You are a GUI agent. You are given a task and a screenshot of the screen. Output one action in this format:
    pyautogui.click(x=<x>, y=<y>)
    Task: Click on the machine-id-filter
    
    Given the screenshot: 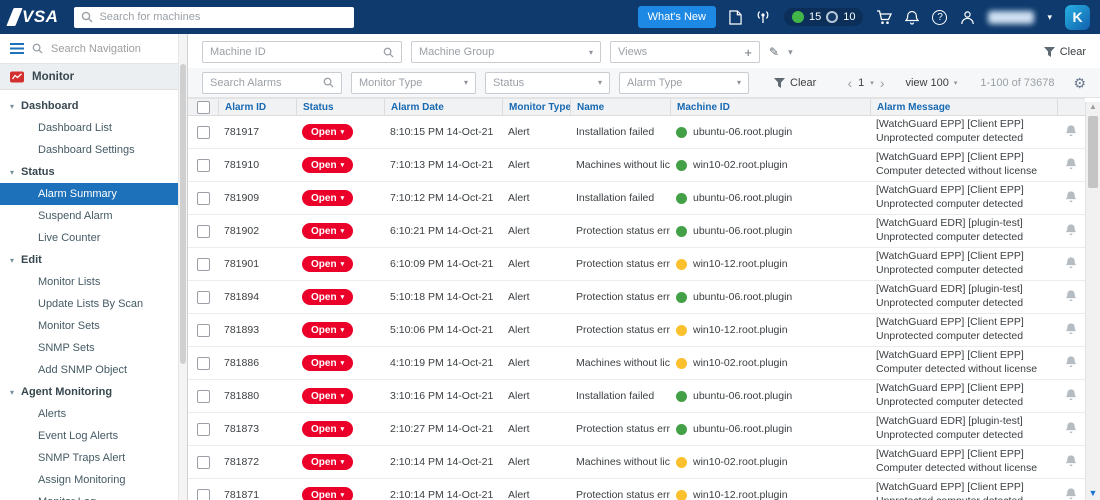 What is the action you would take?
    pyautogui.click(x=302, y=52)
    